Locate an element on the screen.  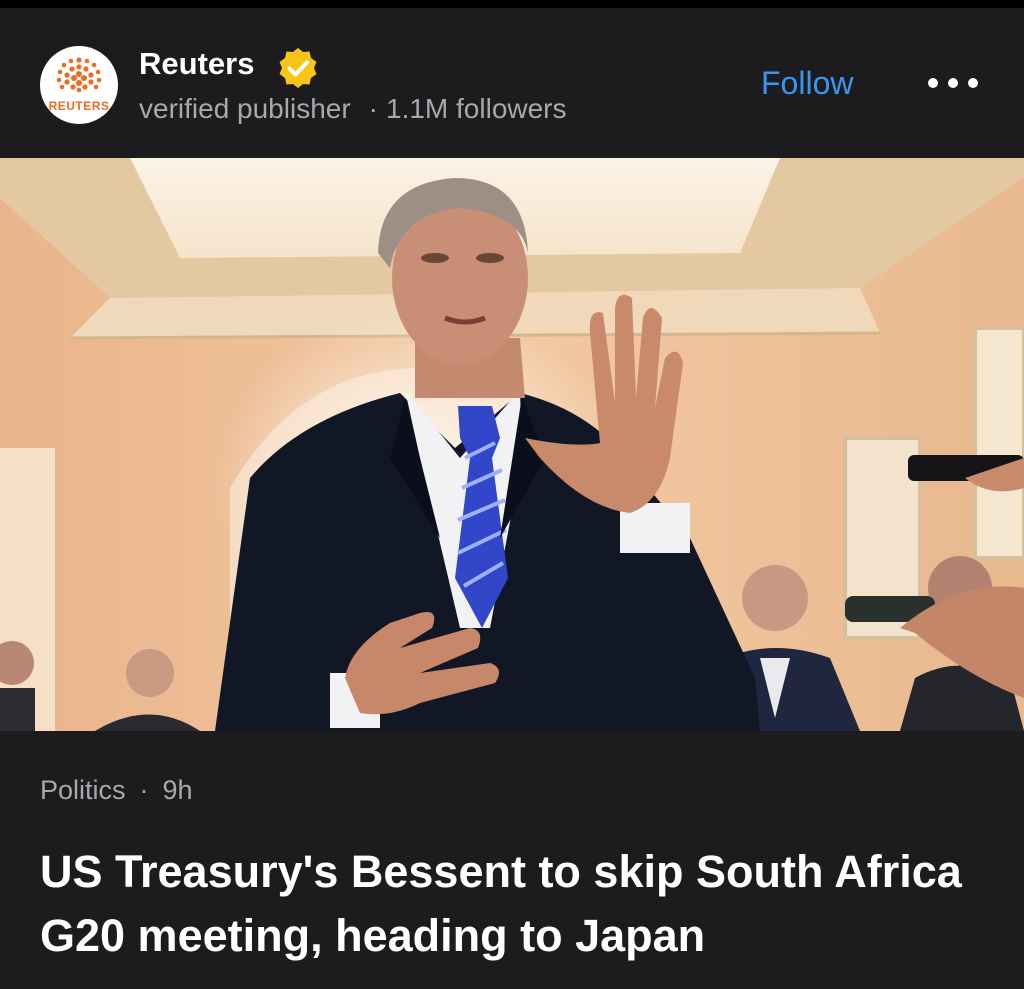
publisher-subtitle: verified publisher is located at coordinates (245, 108).